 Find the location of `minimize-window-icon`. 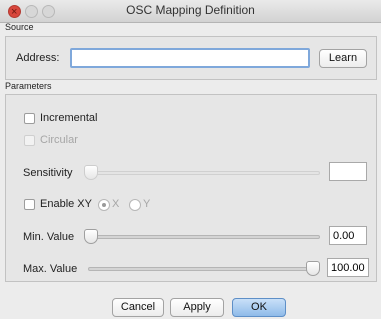

minimize-window-icon is located at coordinates (31, 11).